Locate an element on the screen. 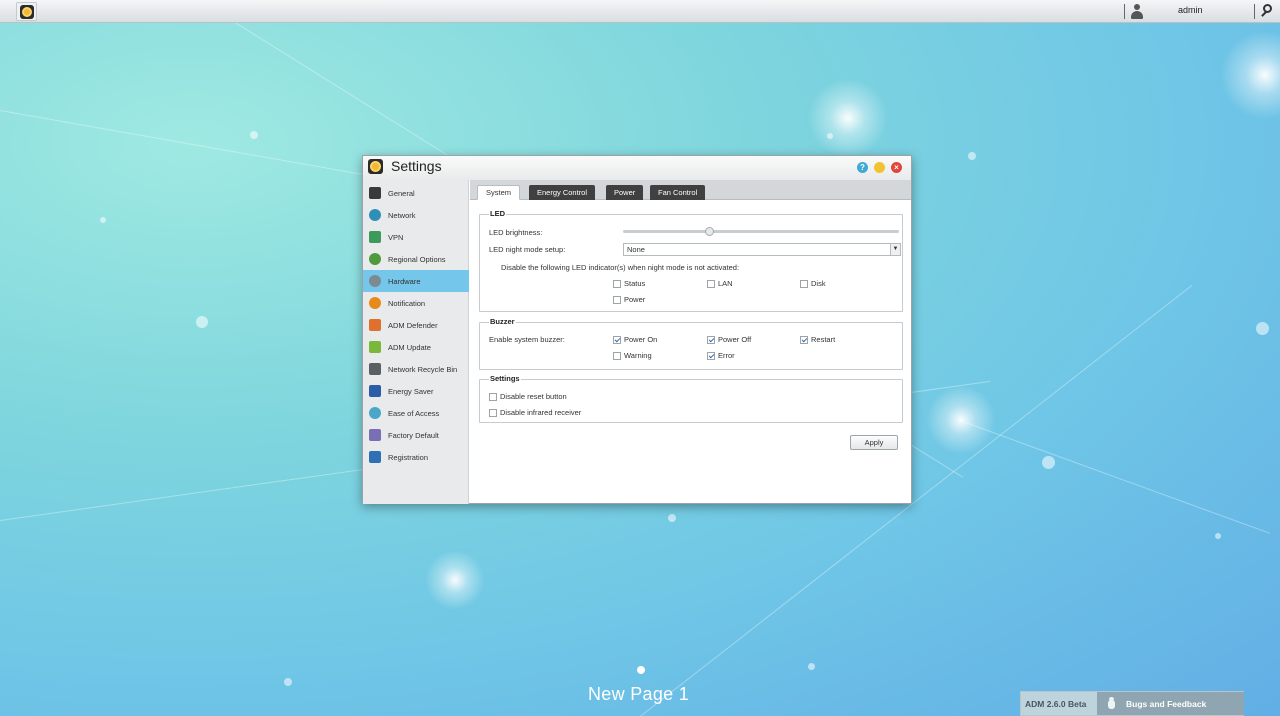  disable-infrared-checkbox: Disable infrared receiver is located at coordinates (535, 412).